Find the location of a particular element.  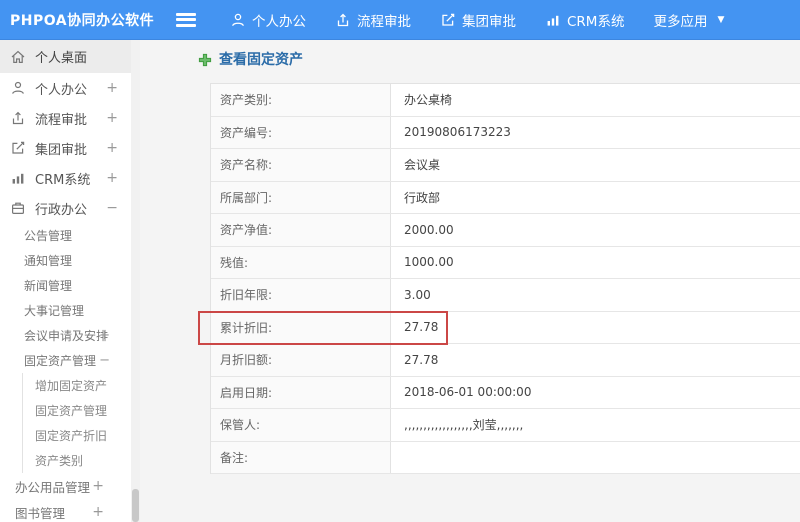

sidebar-item-events-mgmt: 大事记管理 is located at coordinates (65, 310).